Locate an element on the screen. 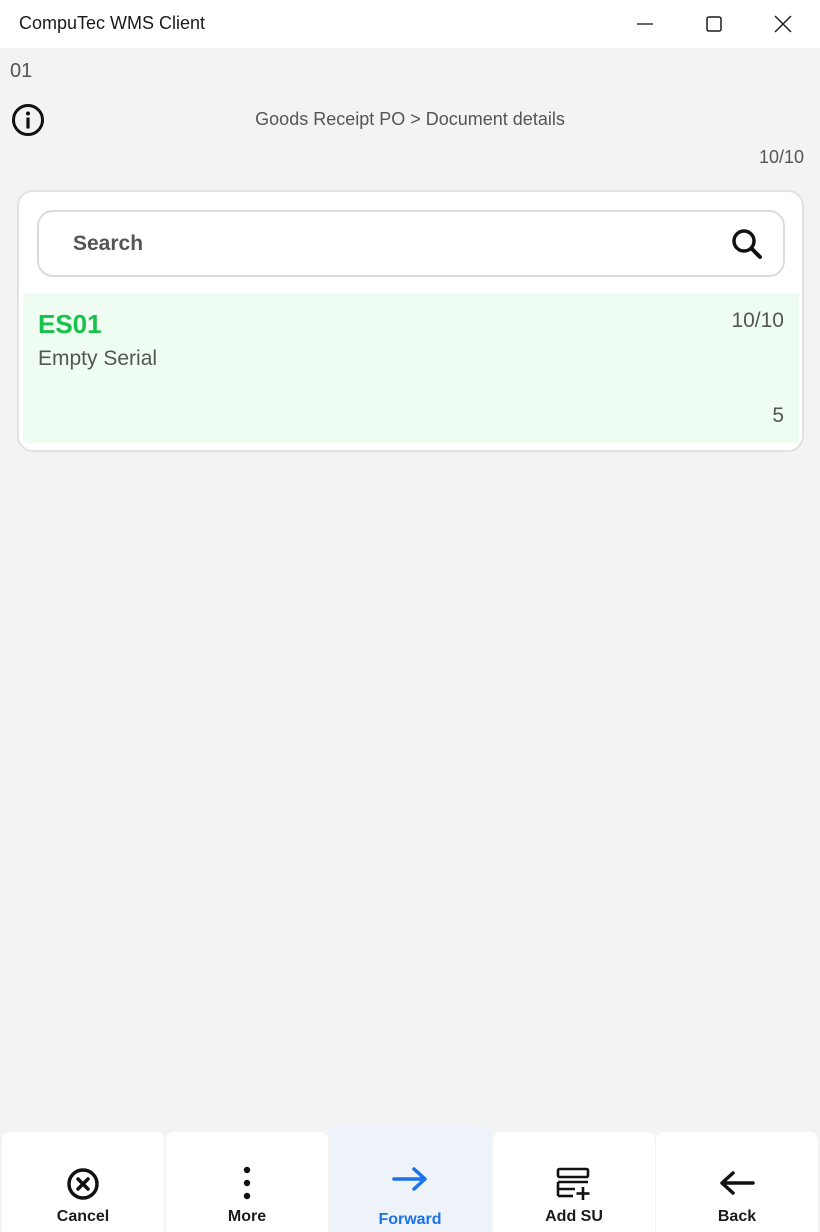 Image resolution: width=820 pixels, height=1232 pixels. more-vertical-icon is located at coordinates (247, 1183).